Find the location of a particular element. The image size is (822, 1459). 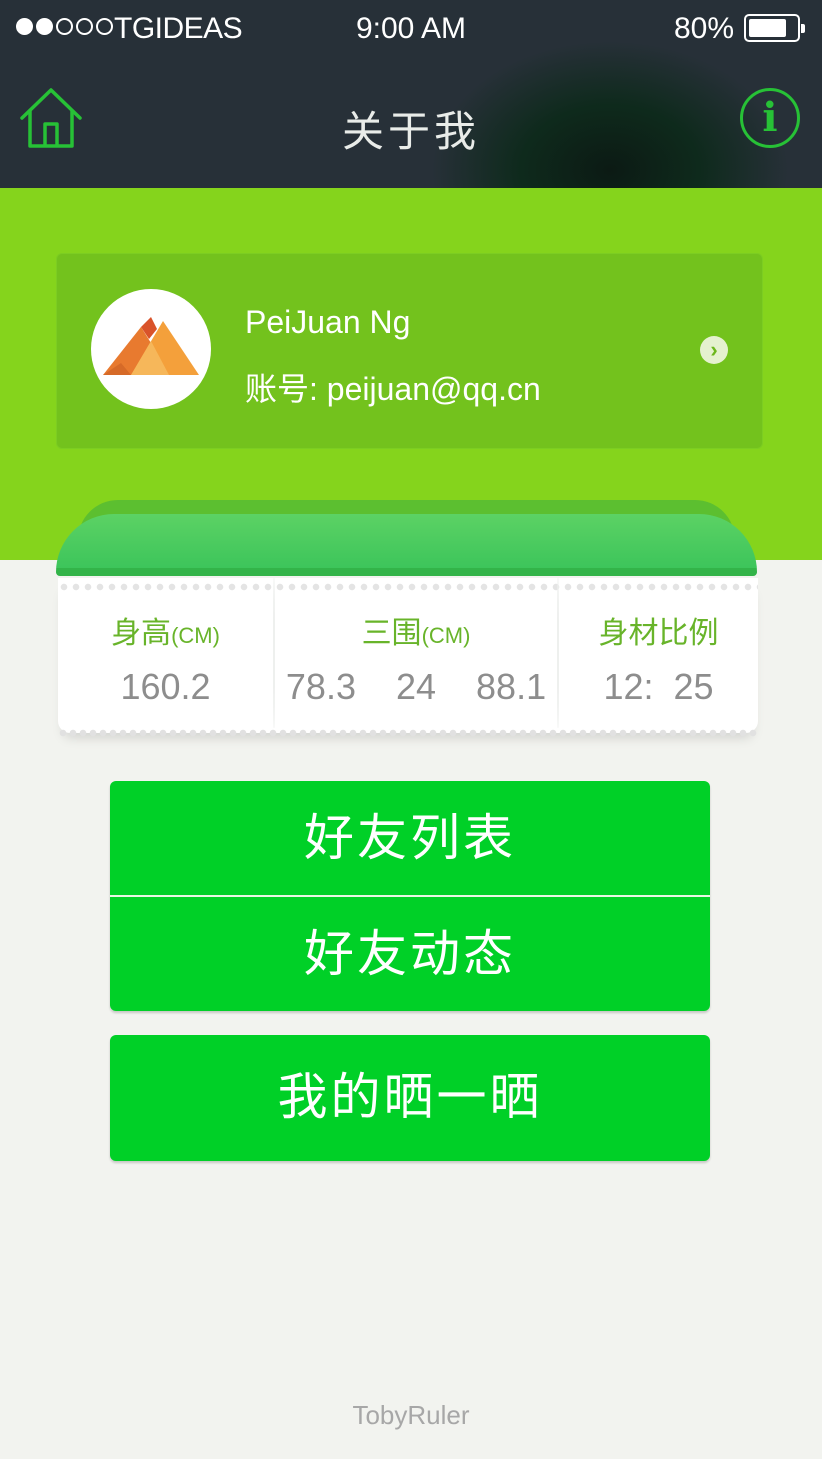

avatar is located at coordinates (151, 349).